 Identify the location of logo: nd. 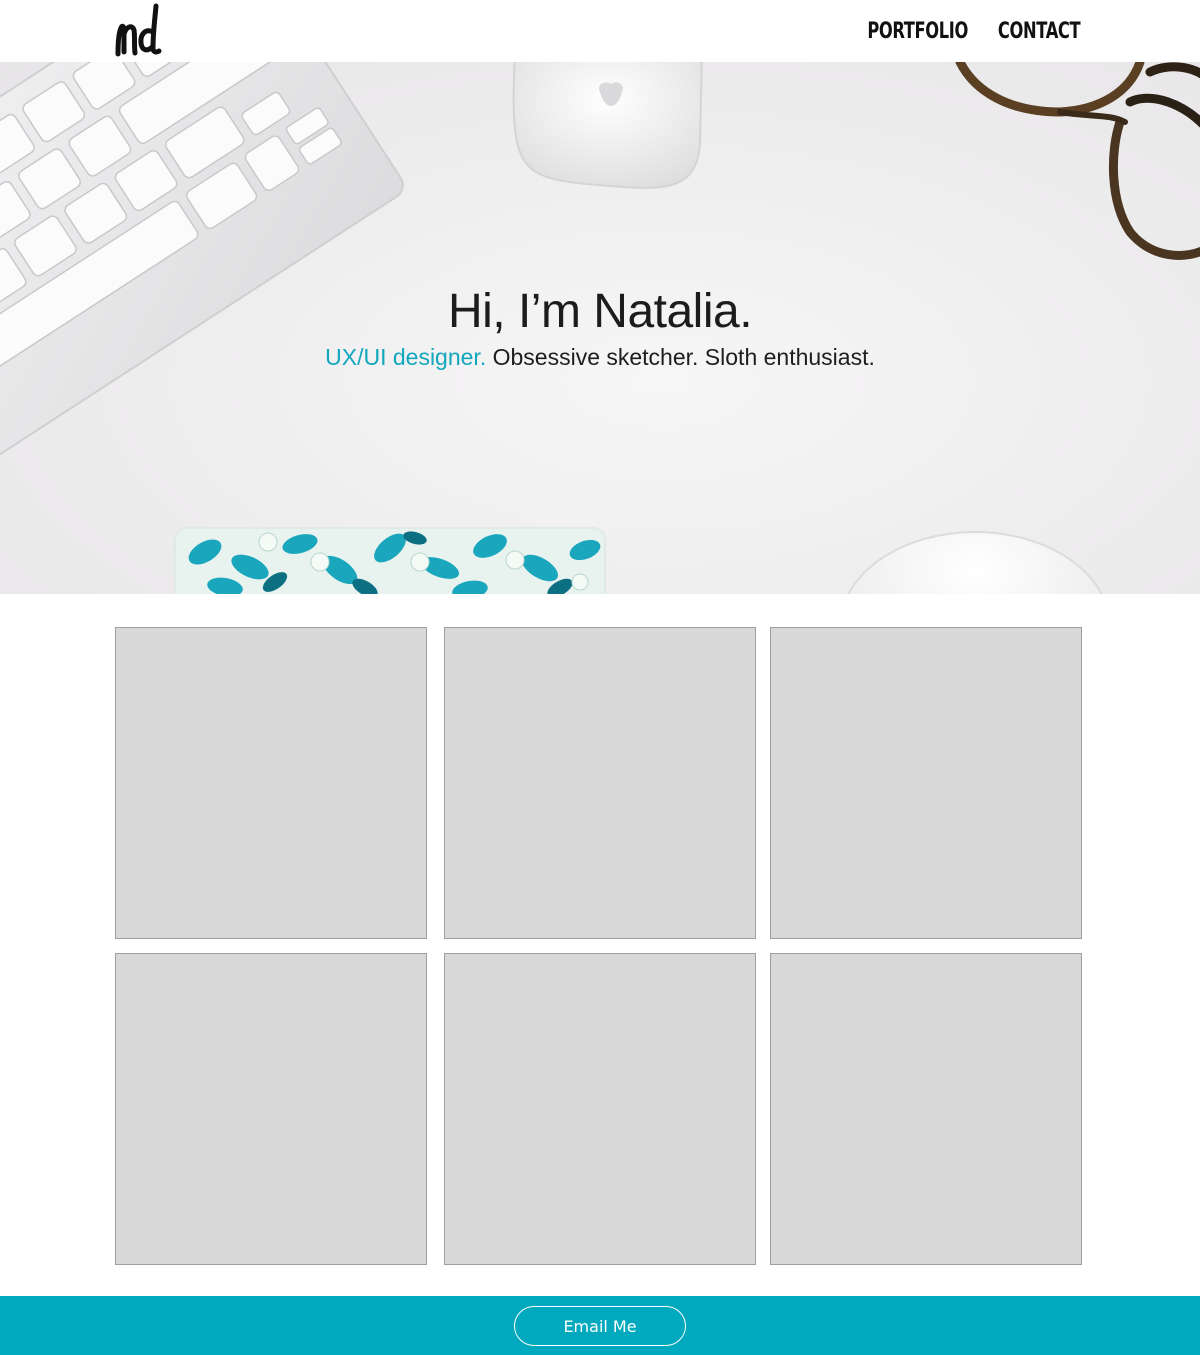
(138, 30).